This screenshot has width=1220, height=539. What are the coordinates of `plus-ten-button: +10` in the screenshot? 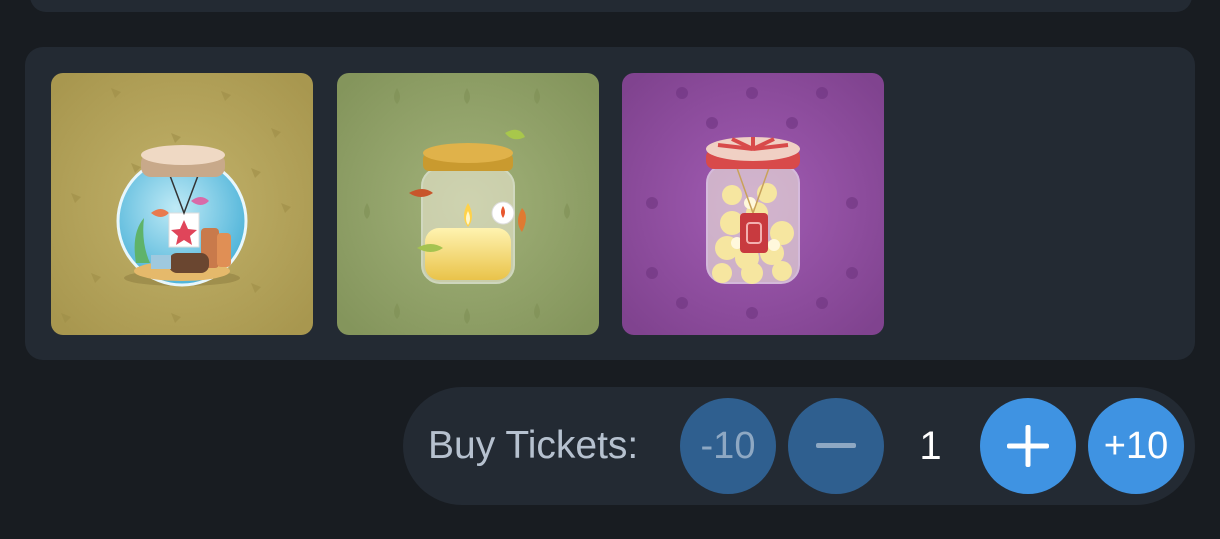 It's located at (1136, 446).